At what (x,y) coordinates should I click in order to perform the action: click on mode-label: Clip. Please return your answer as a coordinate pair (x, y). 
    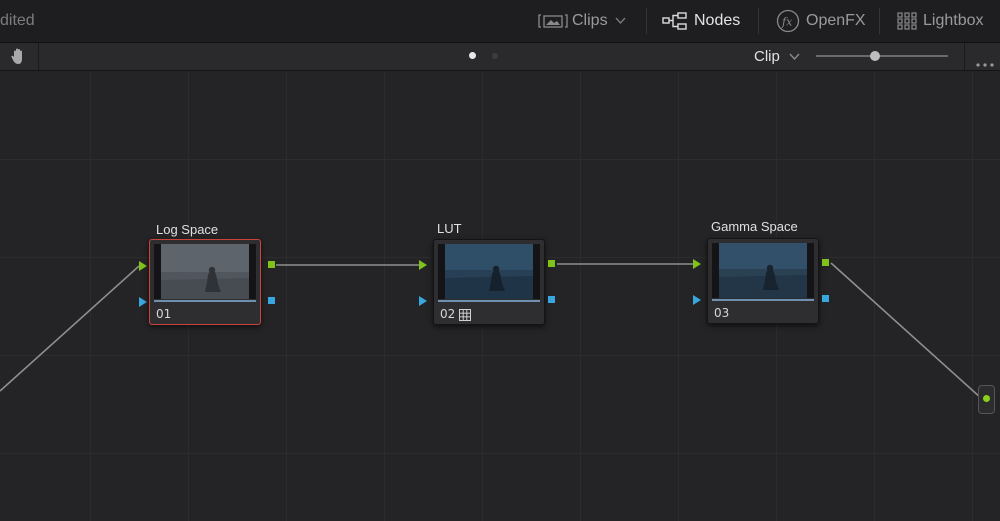
    Looking at the image, I should click on (767, 56).